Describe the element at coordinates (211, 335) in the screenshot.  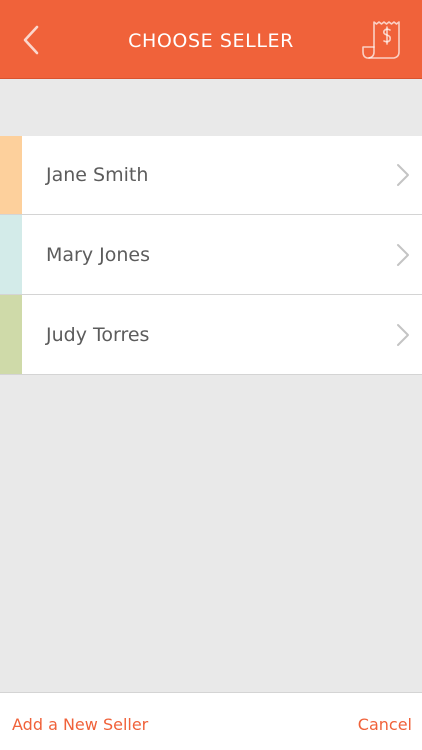
I see `seller-row-judy-torres: Judy Torres` at that location.